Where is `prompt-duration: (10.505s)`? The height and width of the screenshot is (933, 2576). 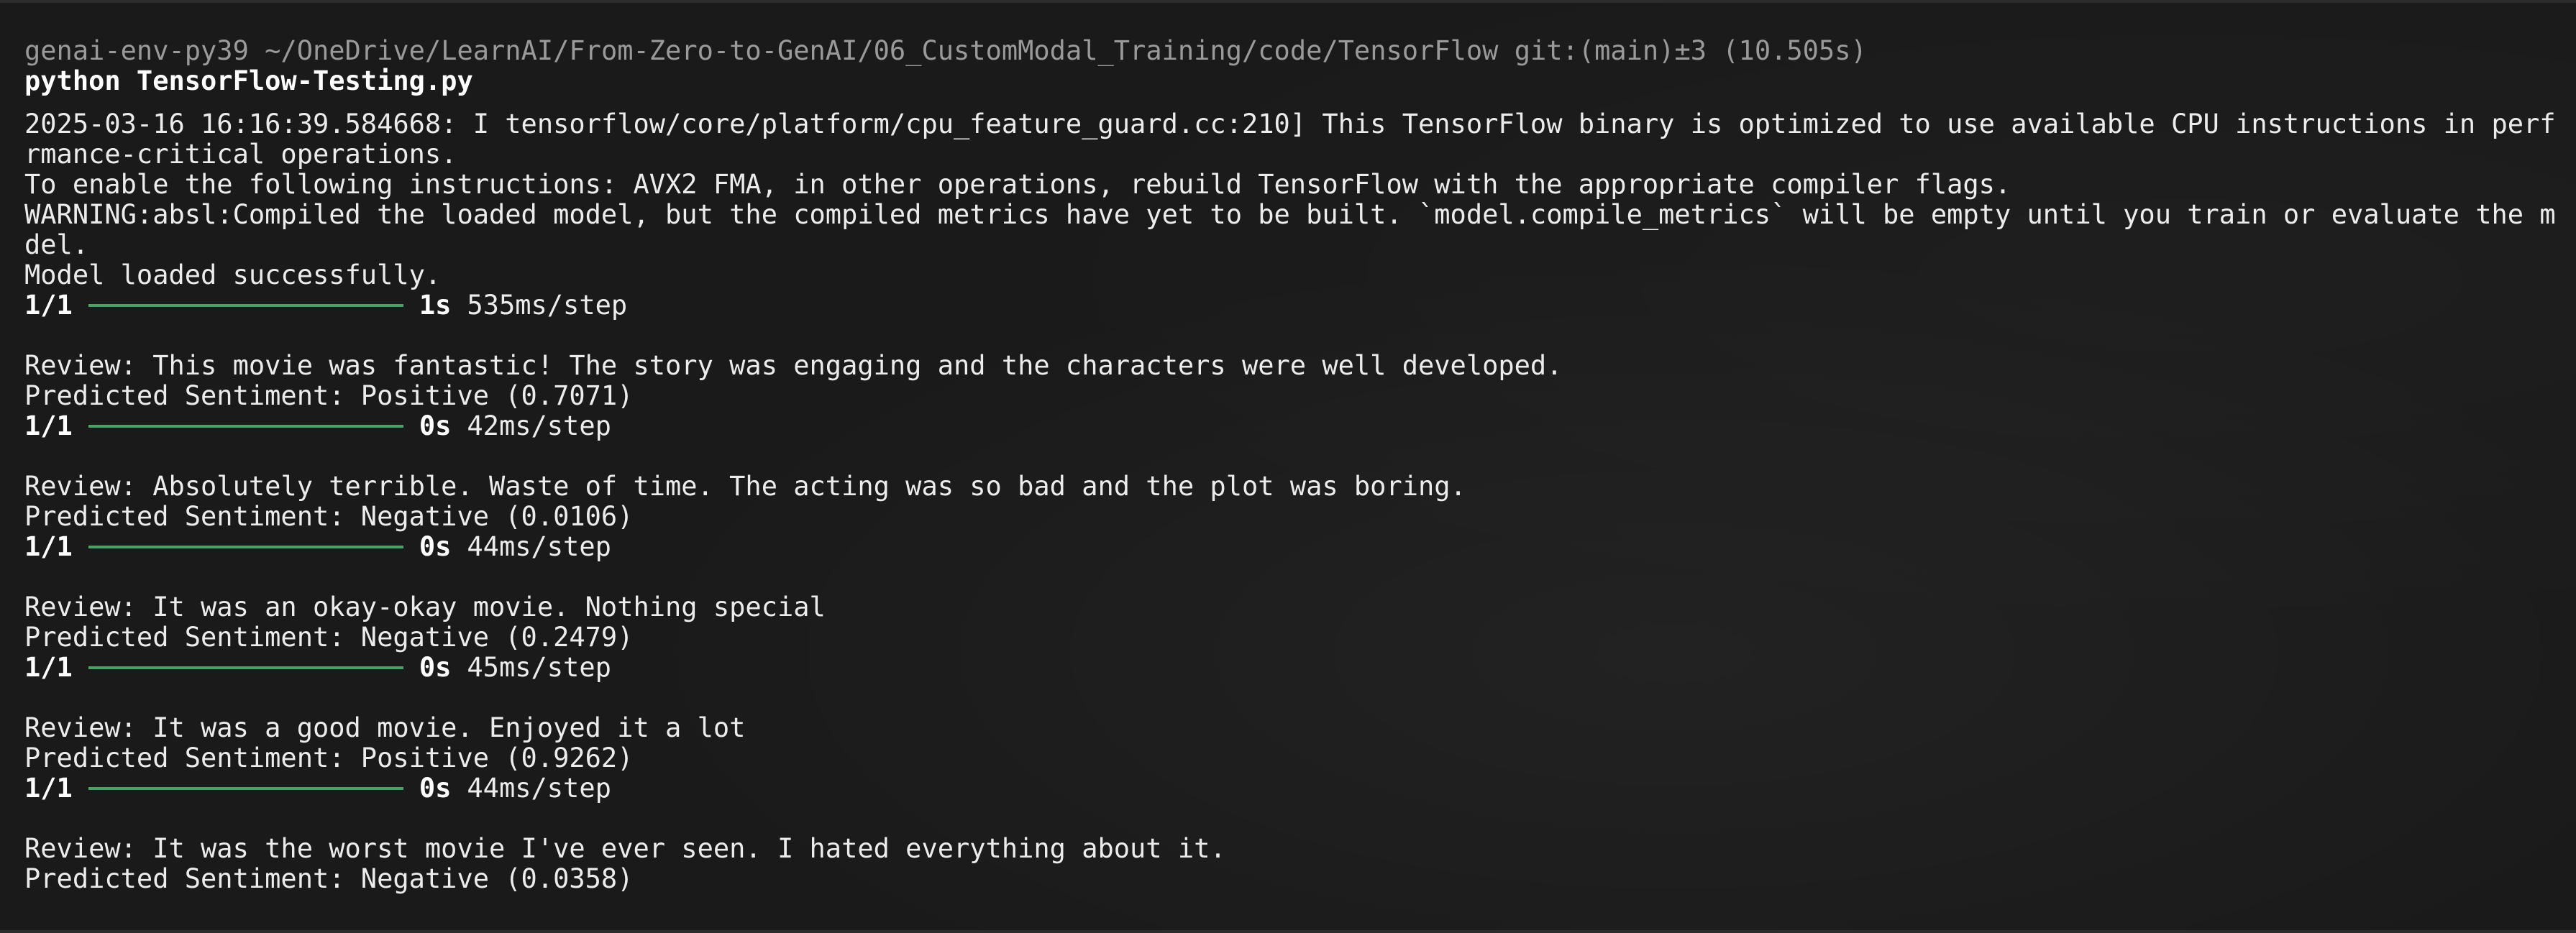 prompt-duration: (10.505s) is located at coordinates (1794, 51).